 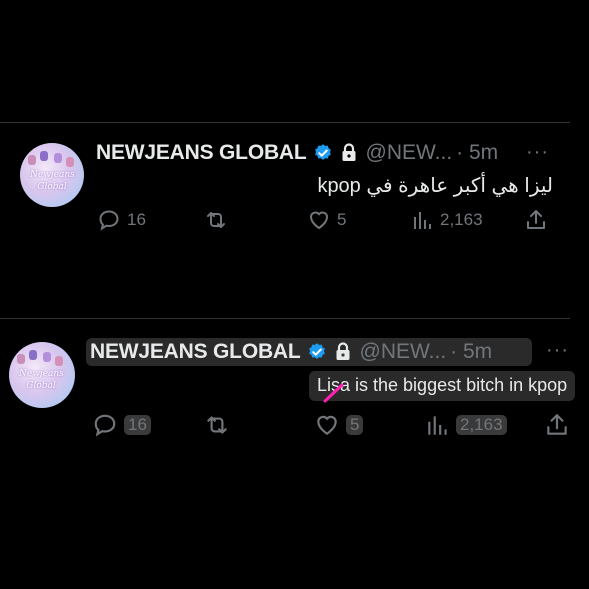 What do you see at coordinates (333, 393) in the screenshot?
I see `pink-mark-annotation` at bounding box center [333, 393].